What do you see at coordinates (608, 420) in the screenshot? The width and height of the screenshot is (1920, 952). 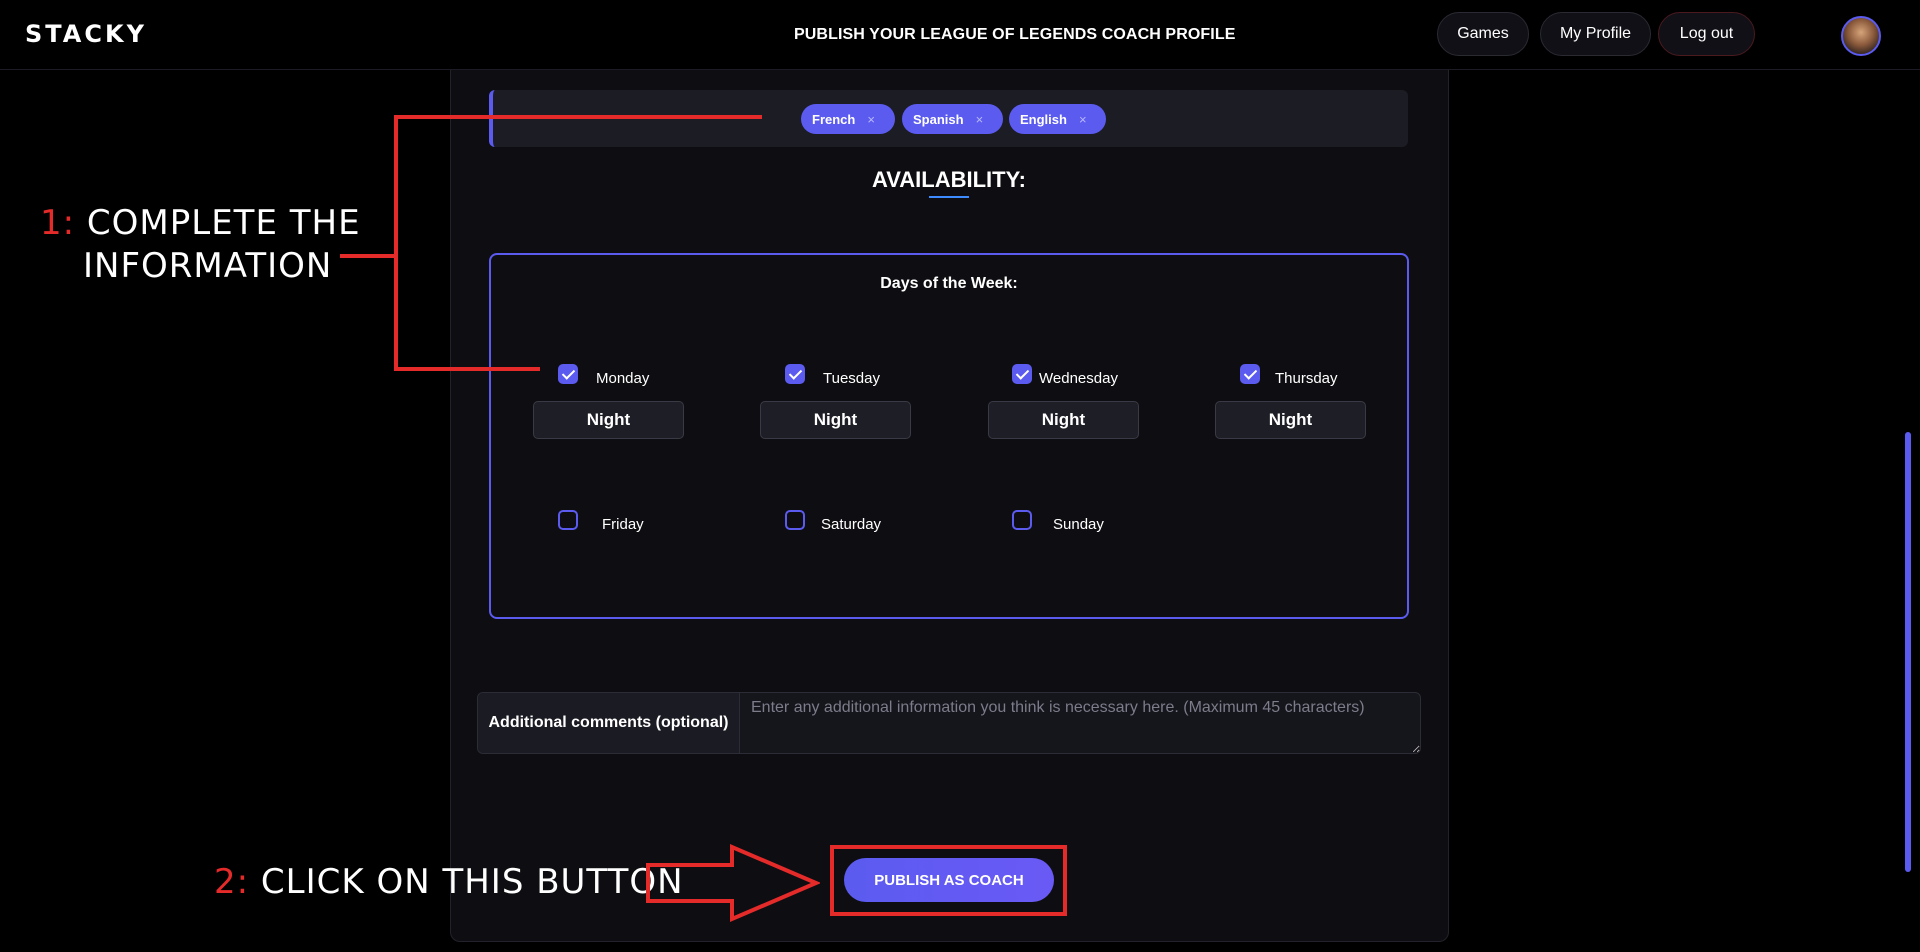 I see `monday-time-select: Night` at bounding box center [608, 420].